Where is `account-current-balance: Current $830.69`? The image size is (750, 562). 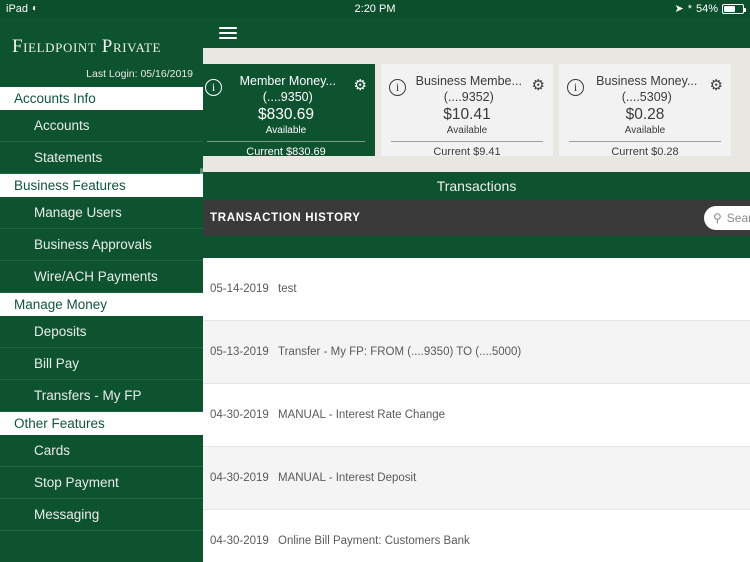
account-current-balance: Current $830.69 is located at coordinates (286, 152).